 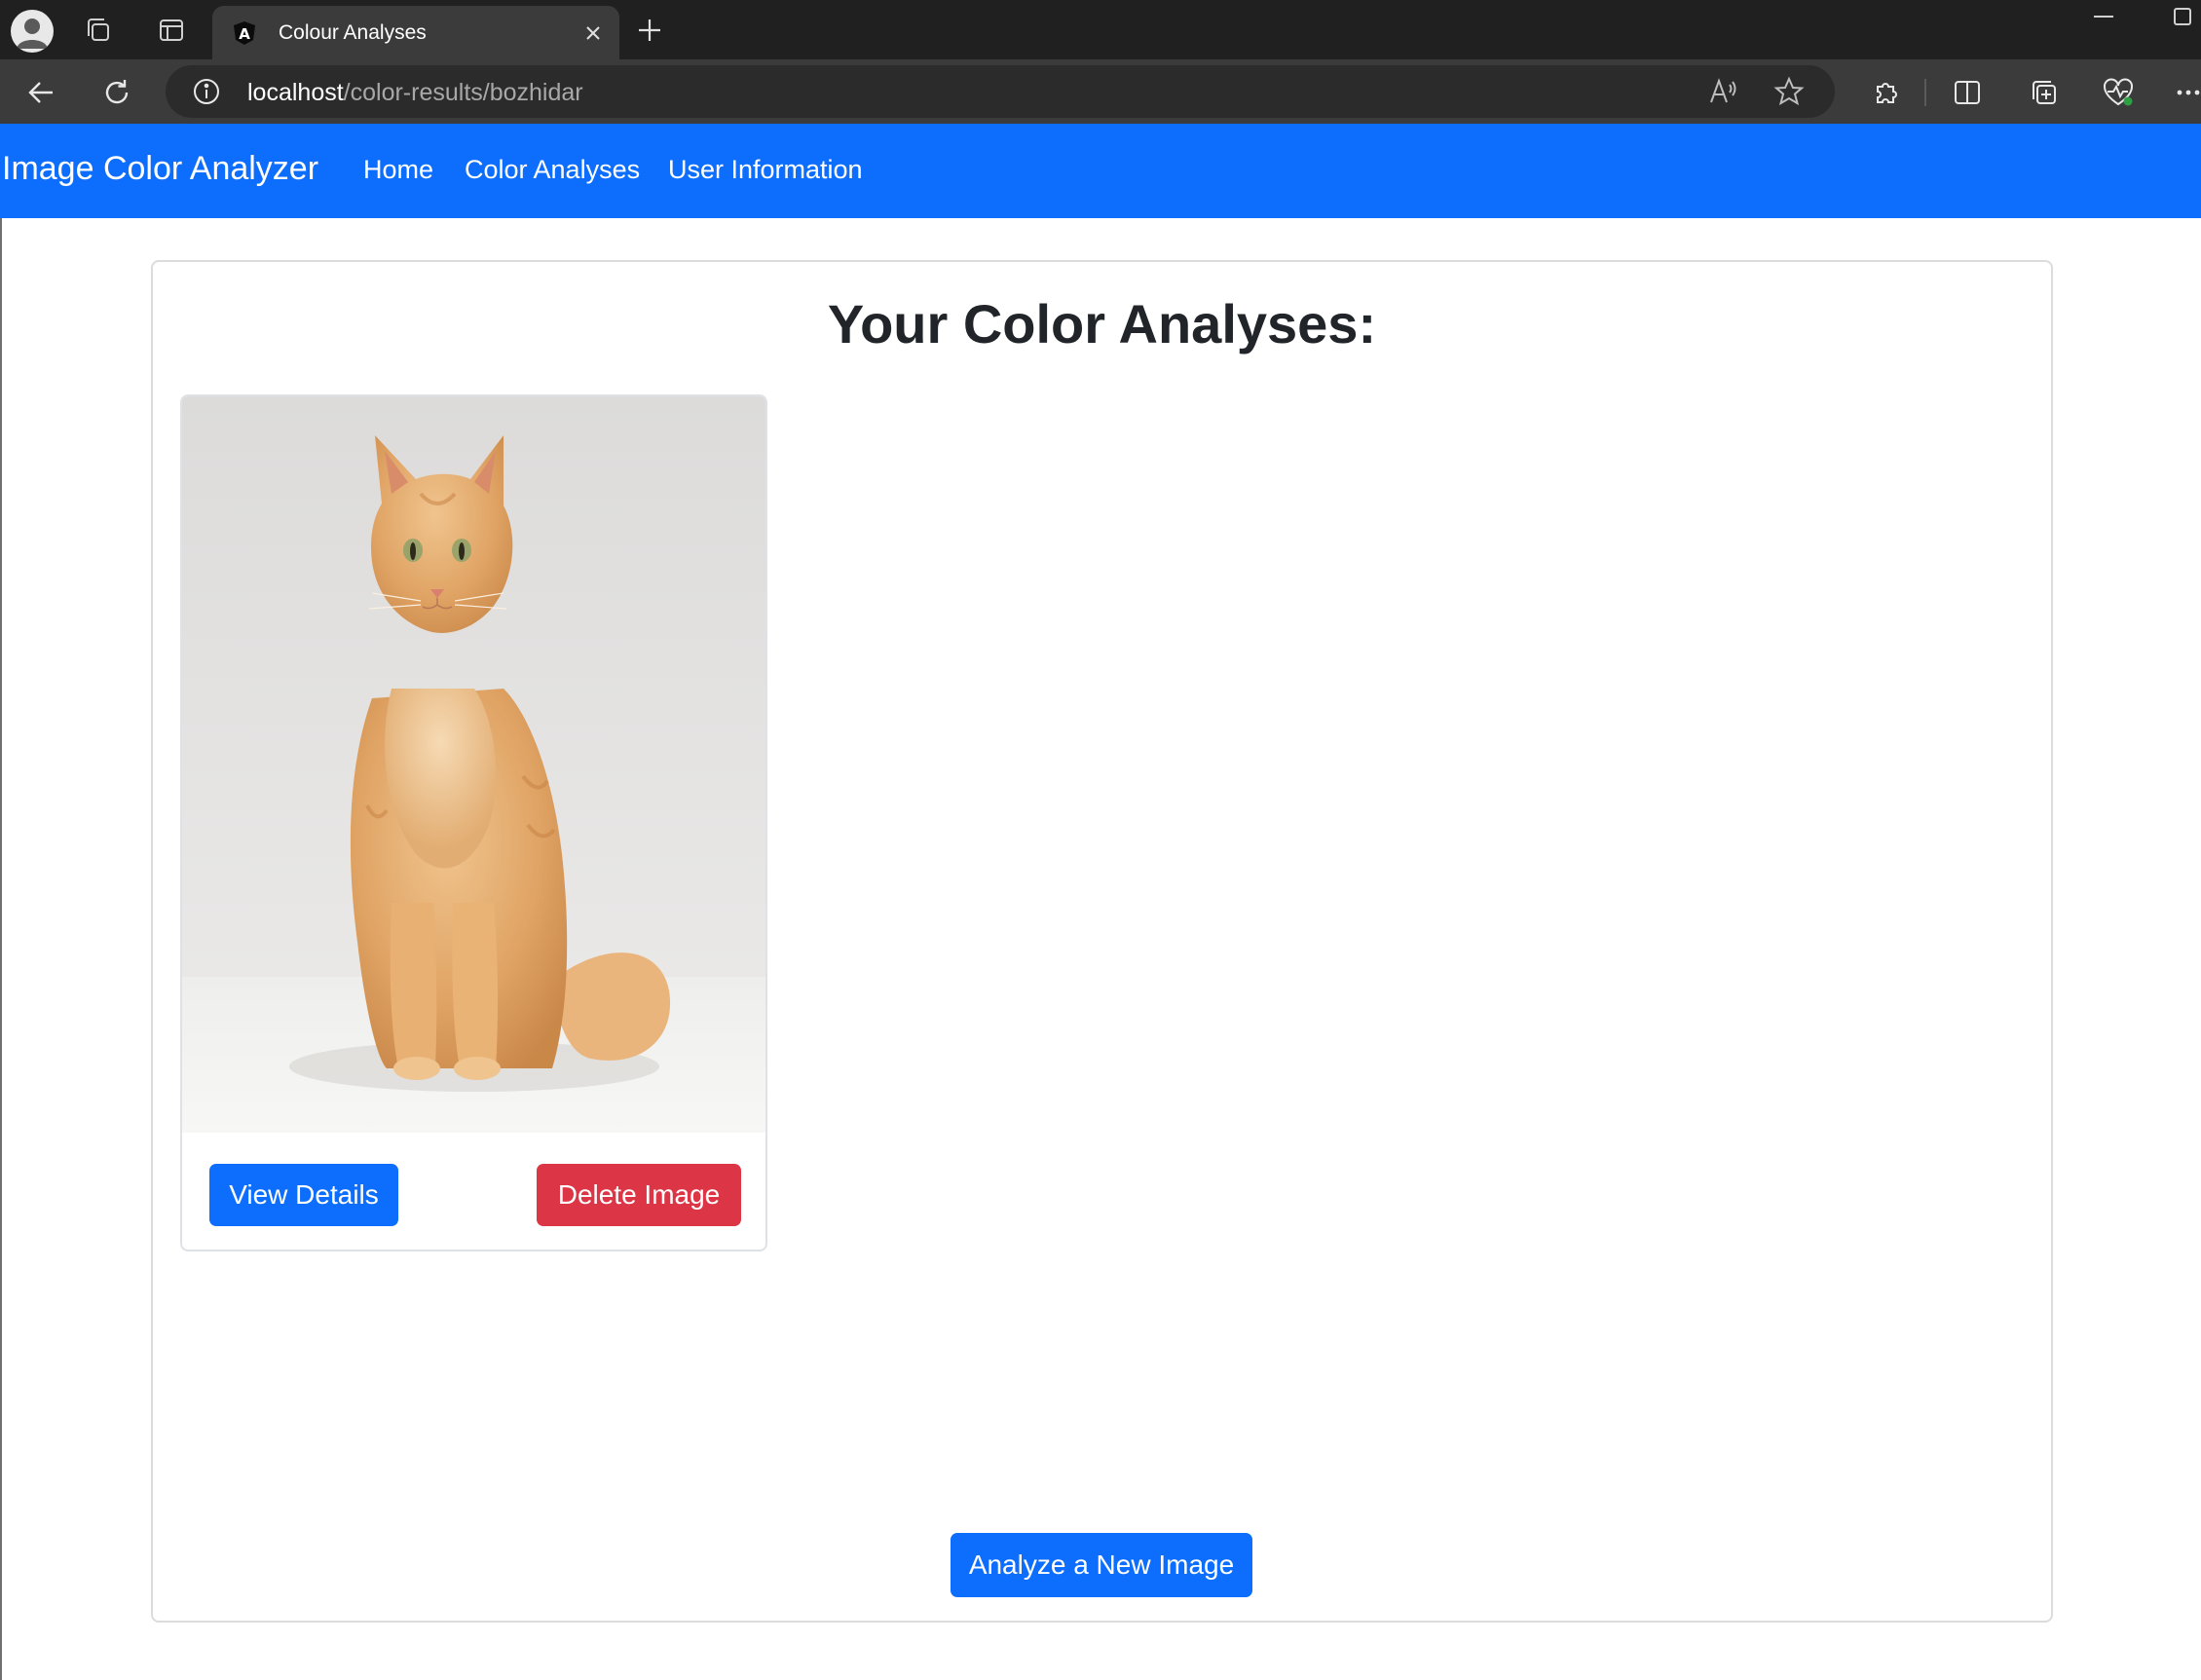 I want to click on collections-icon, so click(x=2044, y=92).